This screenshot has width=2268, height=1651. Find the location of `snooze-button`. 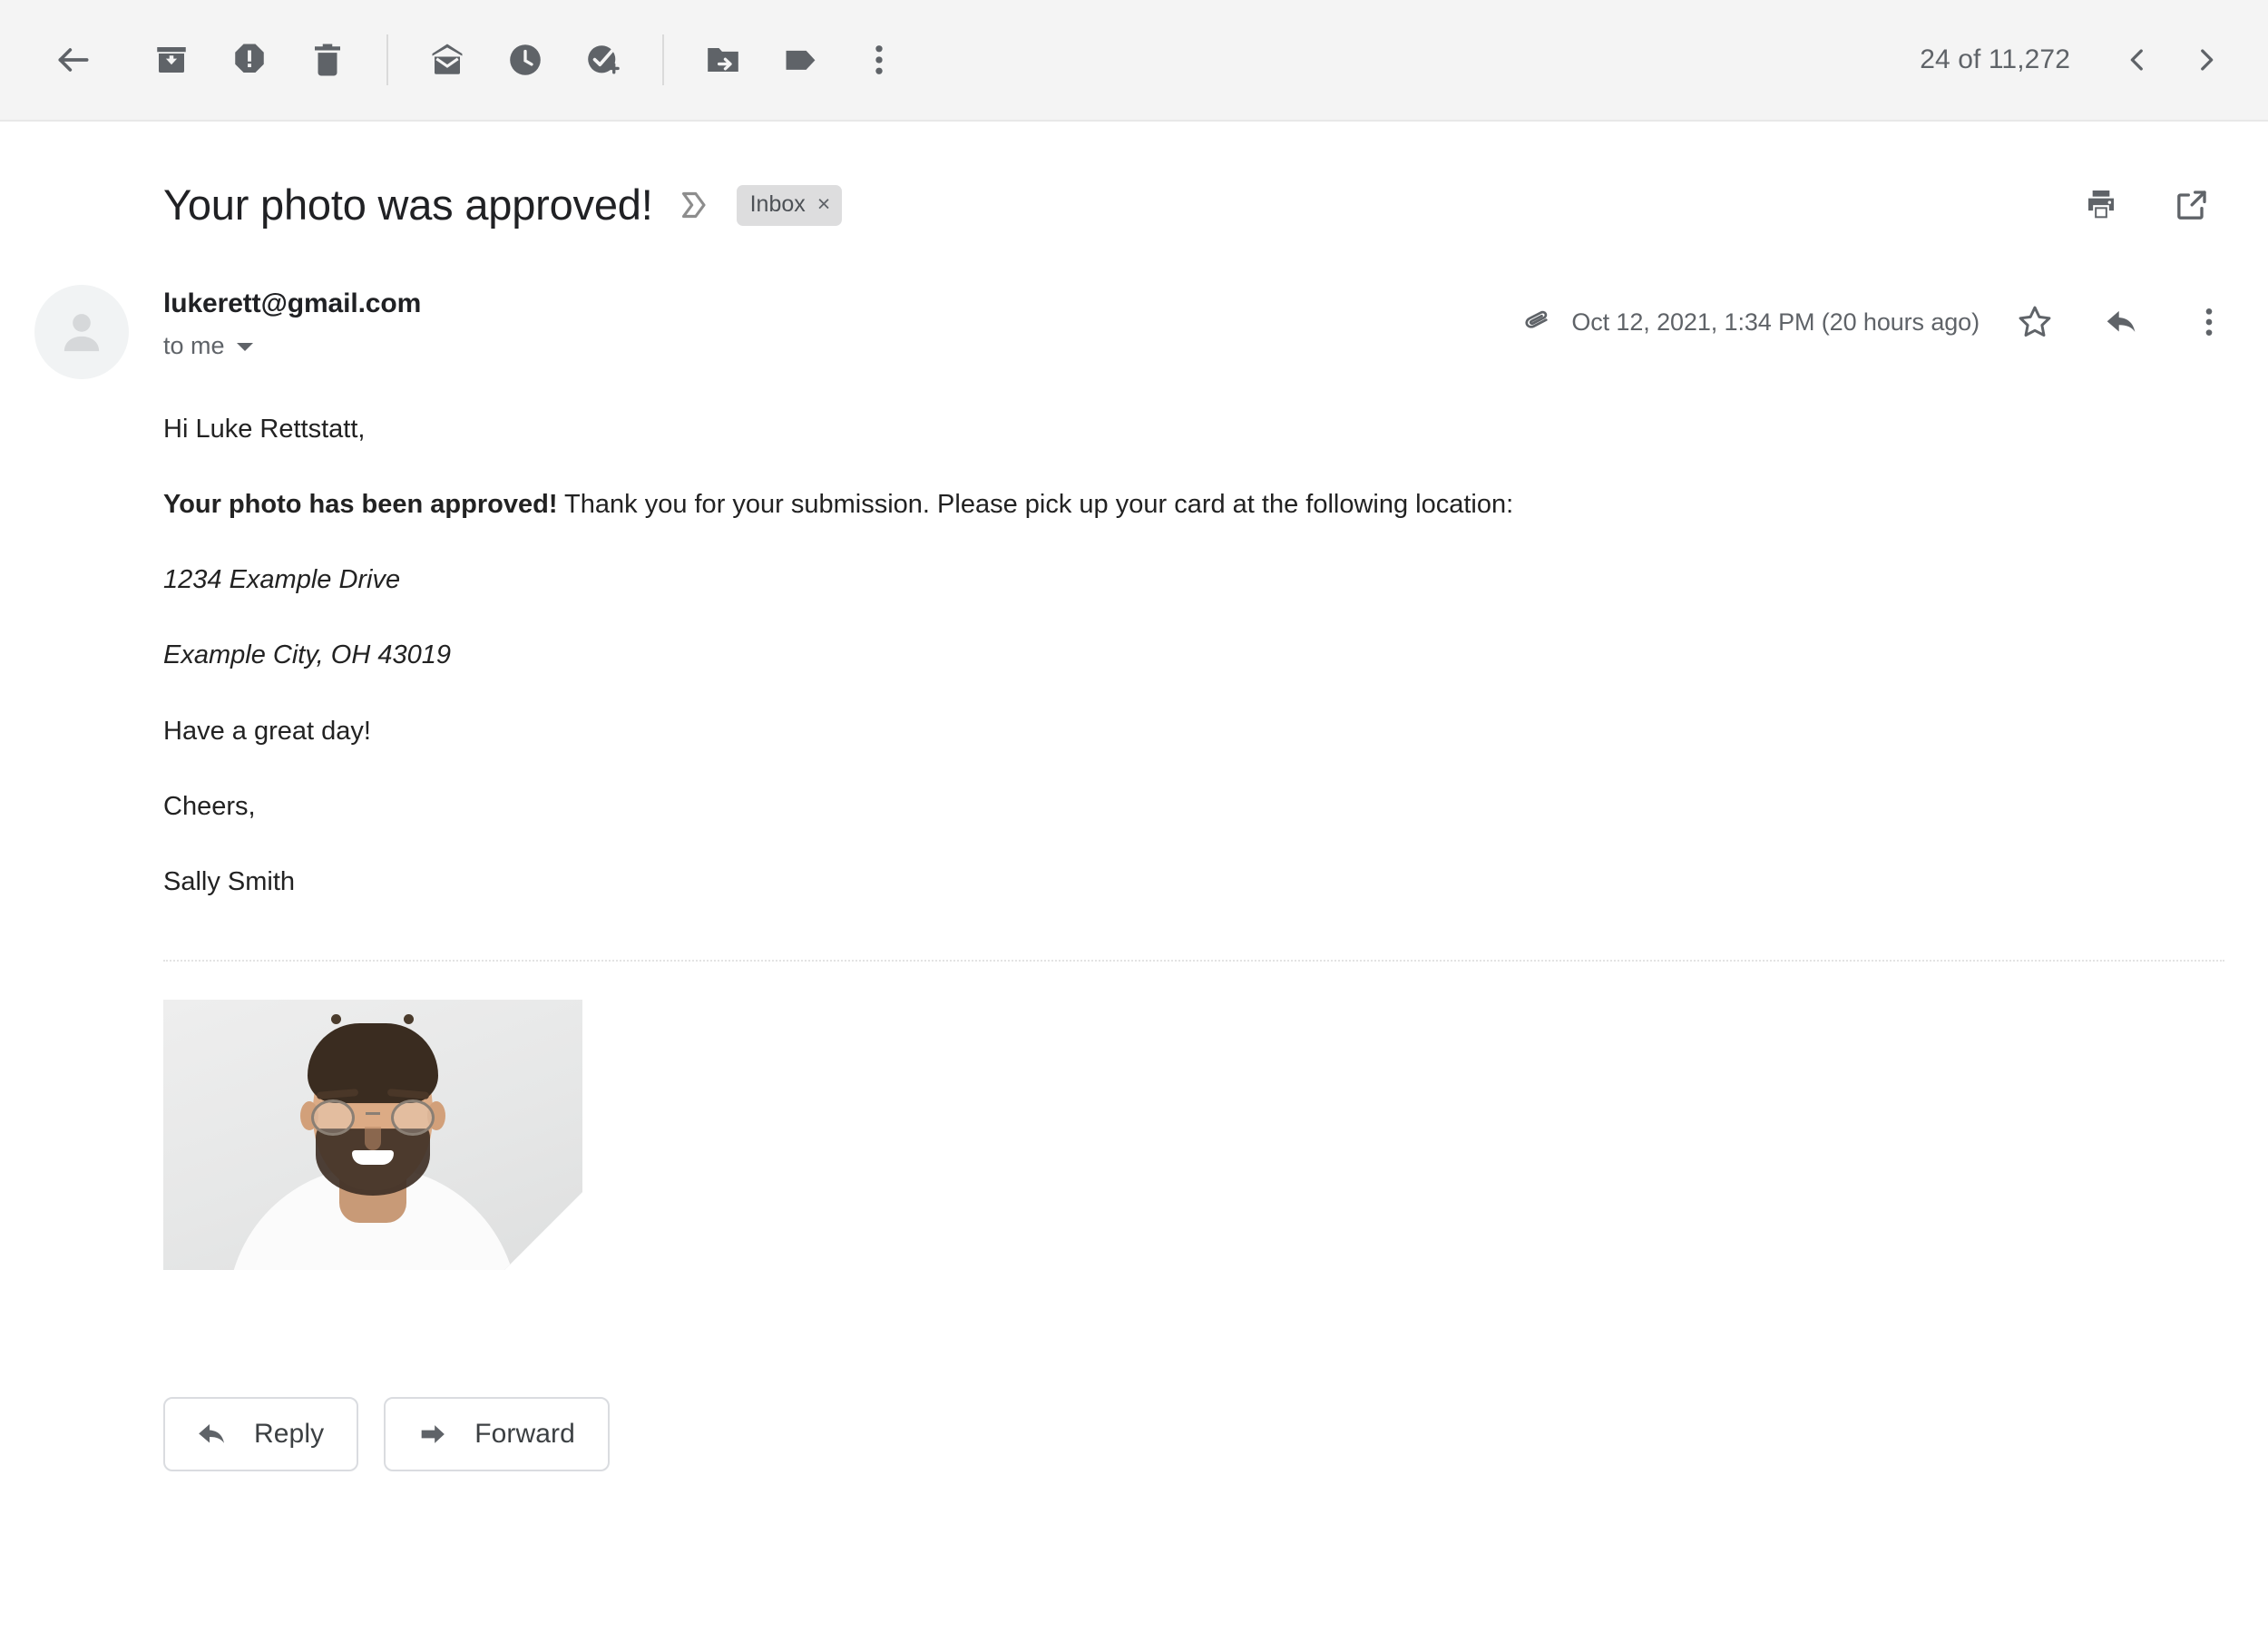

snooze-button is located at coordinates (525, 60).